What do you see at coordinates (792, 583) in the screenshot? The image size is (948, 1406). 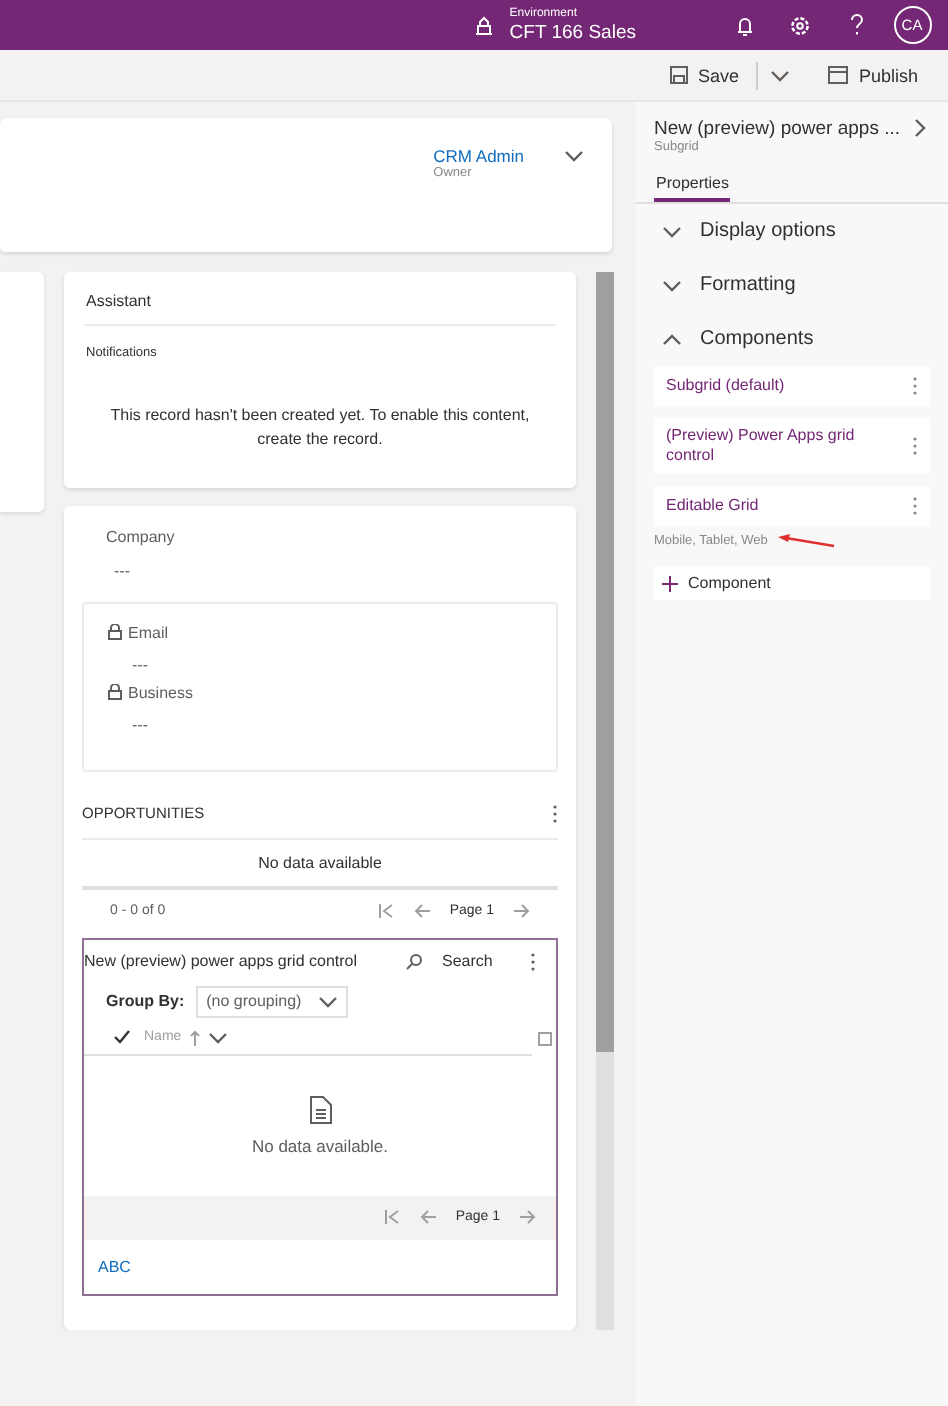 I see `add-component-button: Component` at bounding box center [792, 583].